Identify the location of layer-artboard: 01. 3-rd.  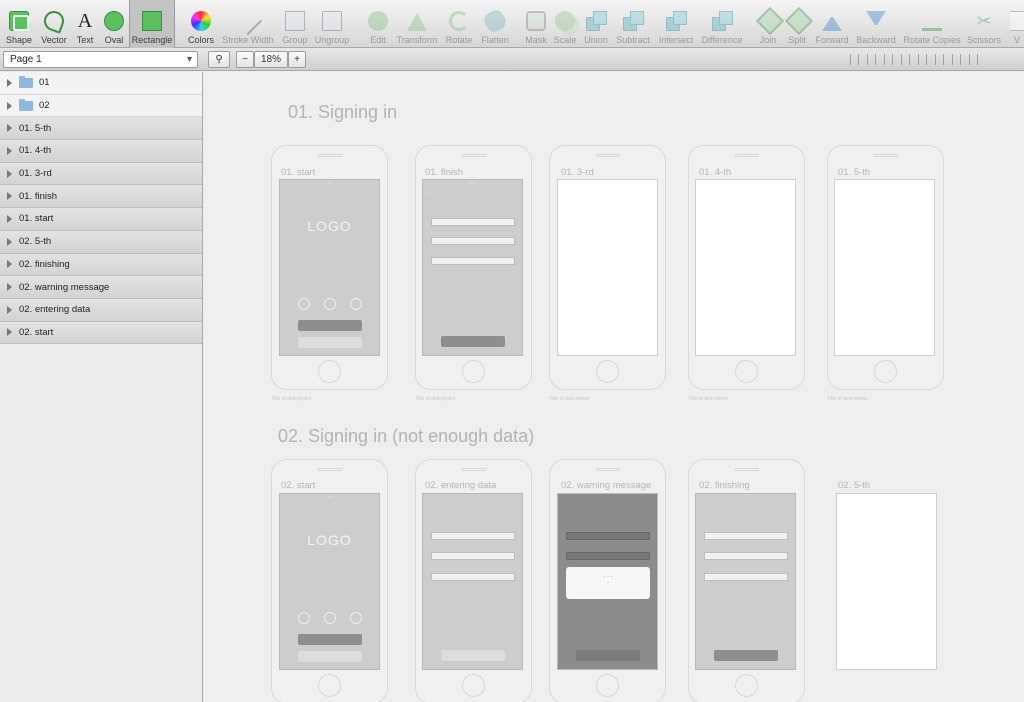
(101, 174).